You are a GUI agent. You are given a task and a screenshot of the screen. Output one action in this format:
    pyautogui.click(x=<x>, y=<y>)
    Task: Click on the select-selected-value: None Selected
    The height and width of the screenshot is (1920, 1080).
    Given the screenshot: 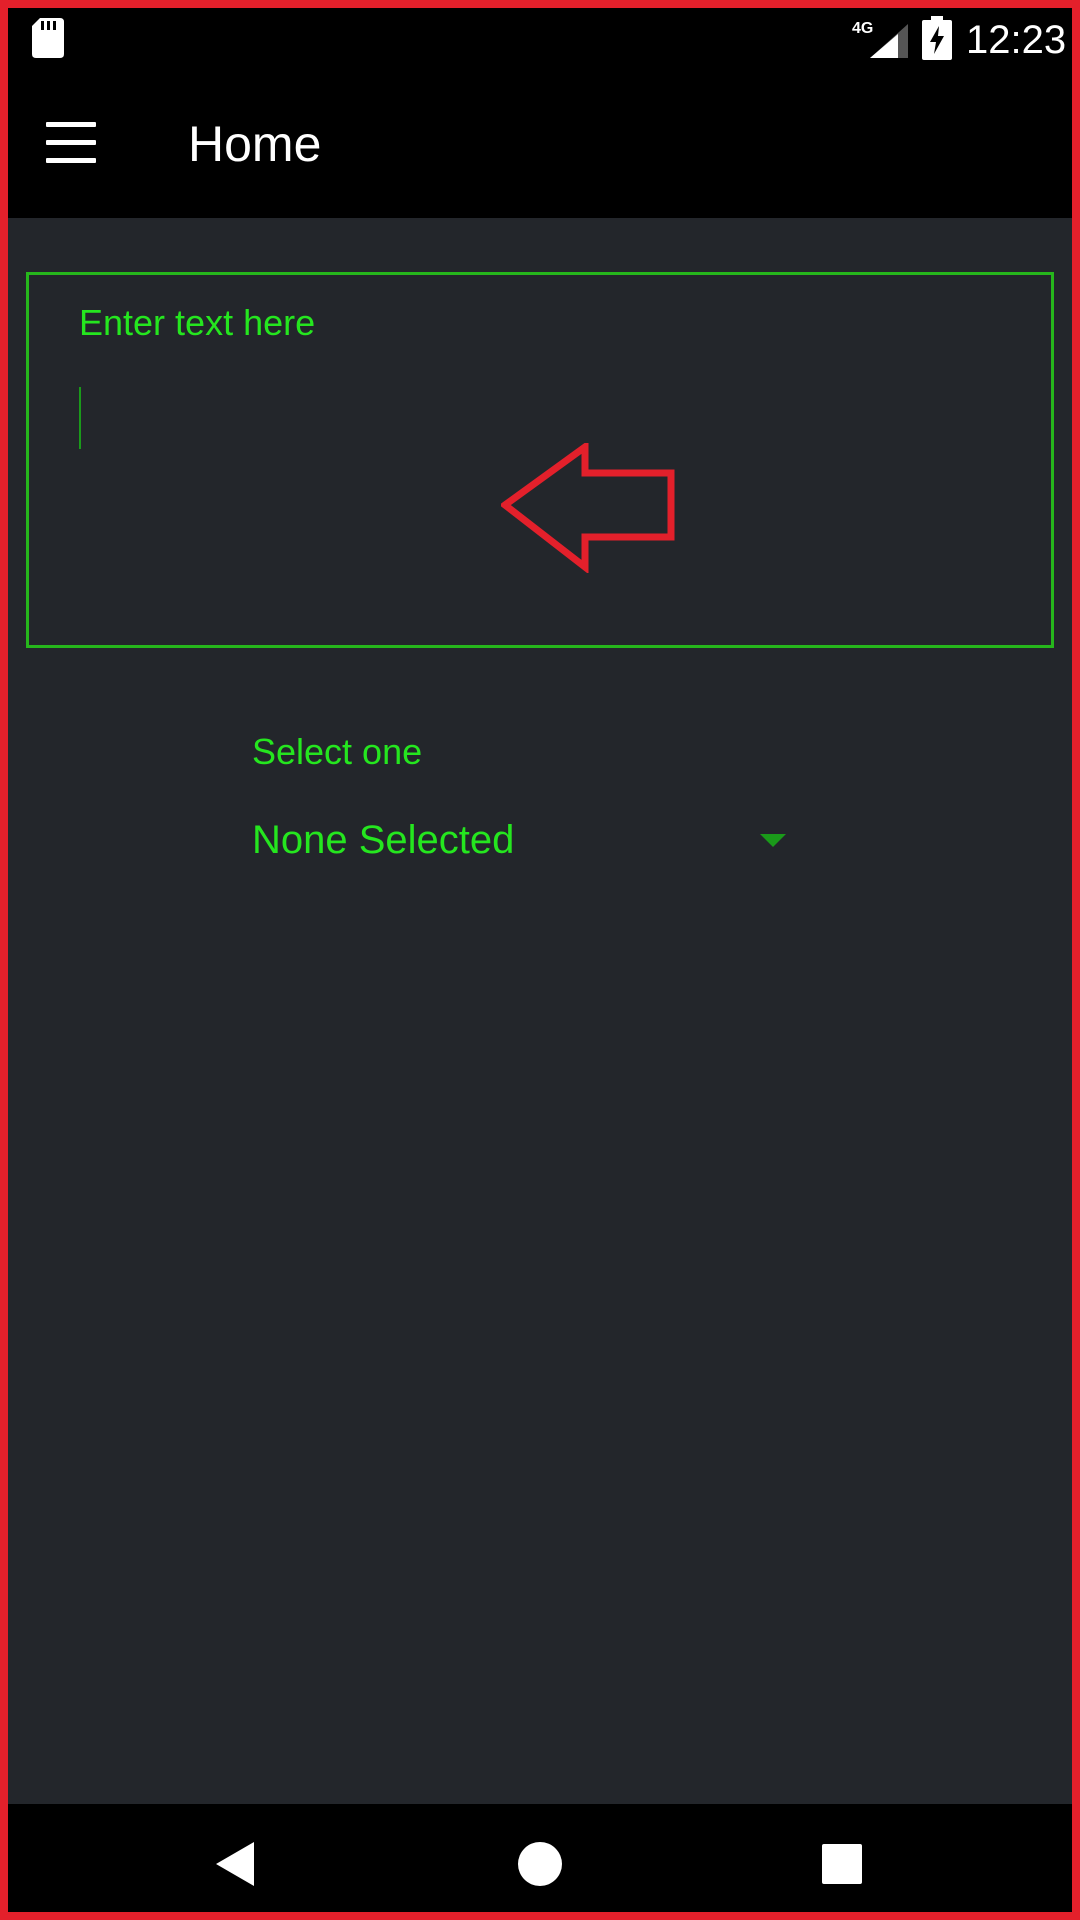 What is the action you would take?
    pyautogui.click(x=383, y=840)
    